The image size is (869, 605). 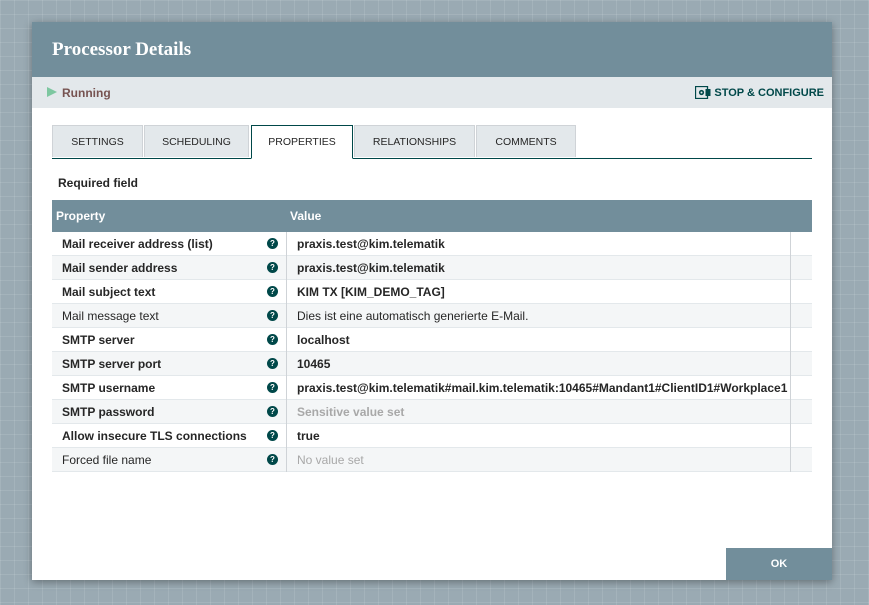 What do you see at coordinates (109, 292) in the screenshot?
I see `property-name: Mail subject text` at bounding box center [109, 292].